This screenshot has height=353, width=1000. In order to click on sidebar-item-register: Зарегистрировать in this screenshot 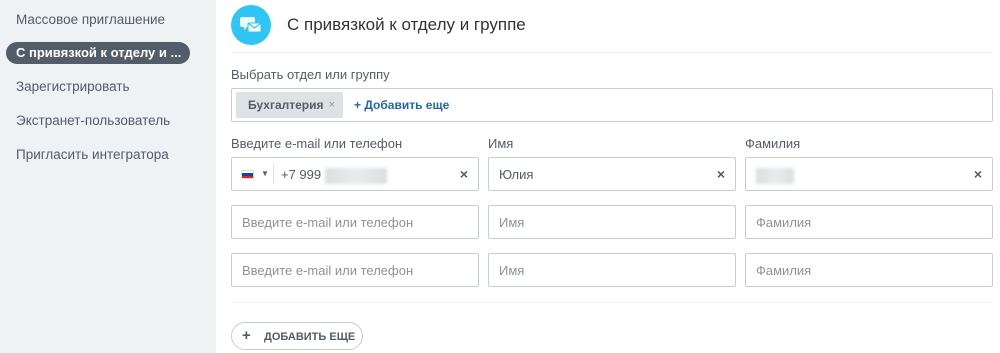, I will do `click(73, 86)`.